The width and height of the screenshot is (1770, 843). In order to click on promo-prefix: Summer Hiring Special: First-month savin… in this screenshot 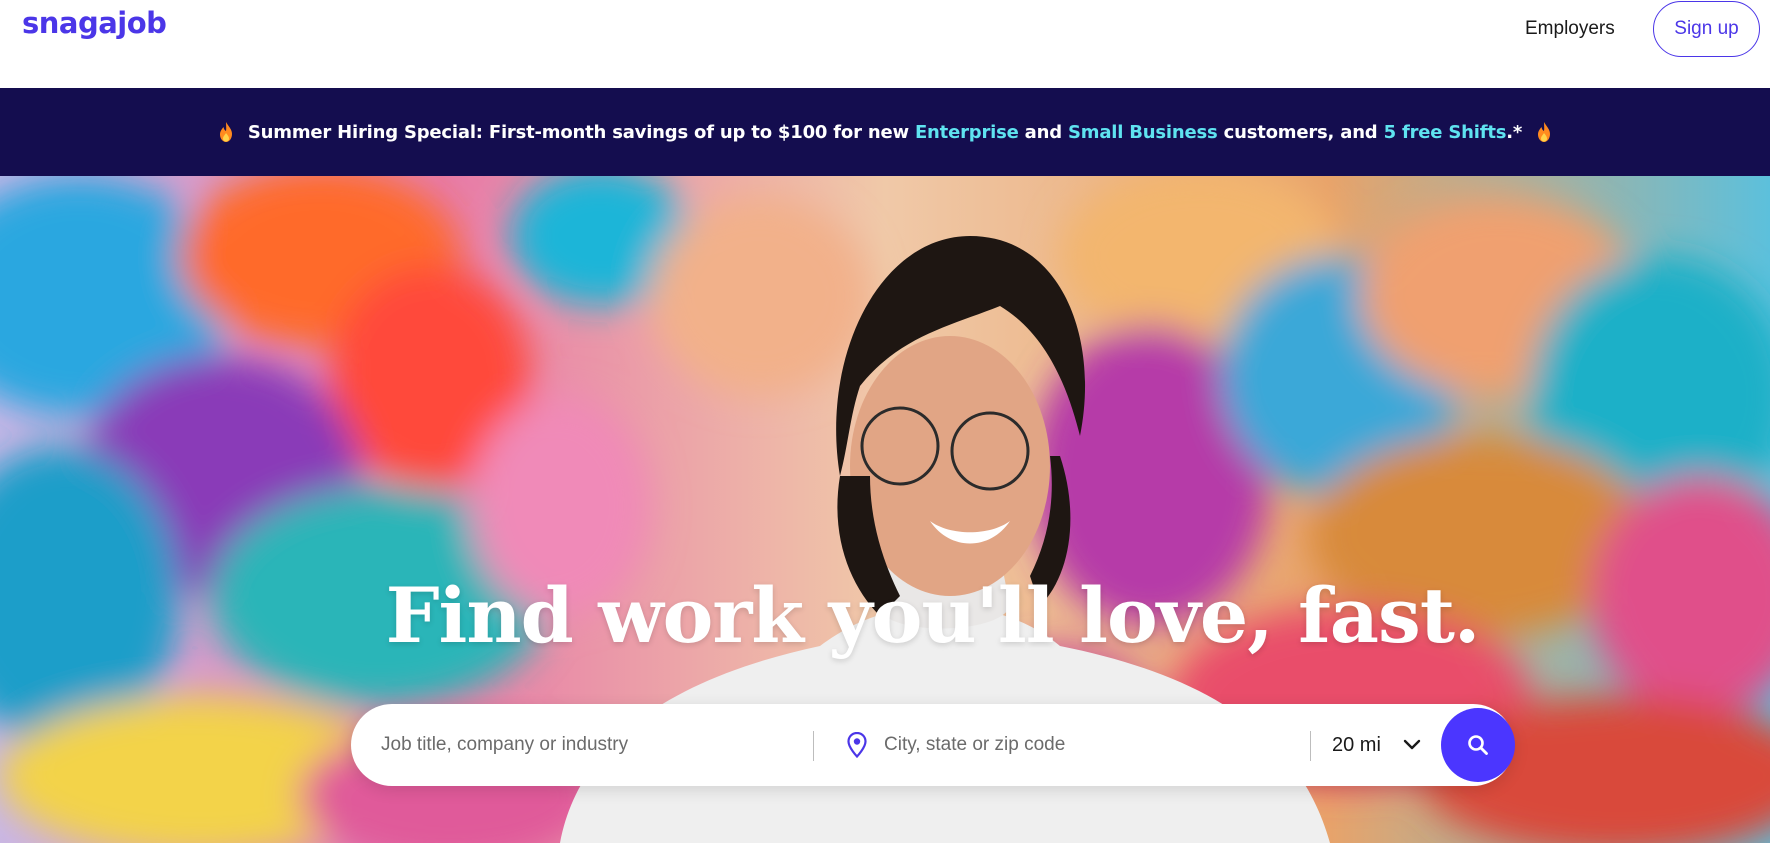, I will do `click(581, 132)`.